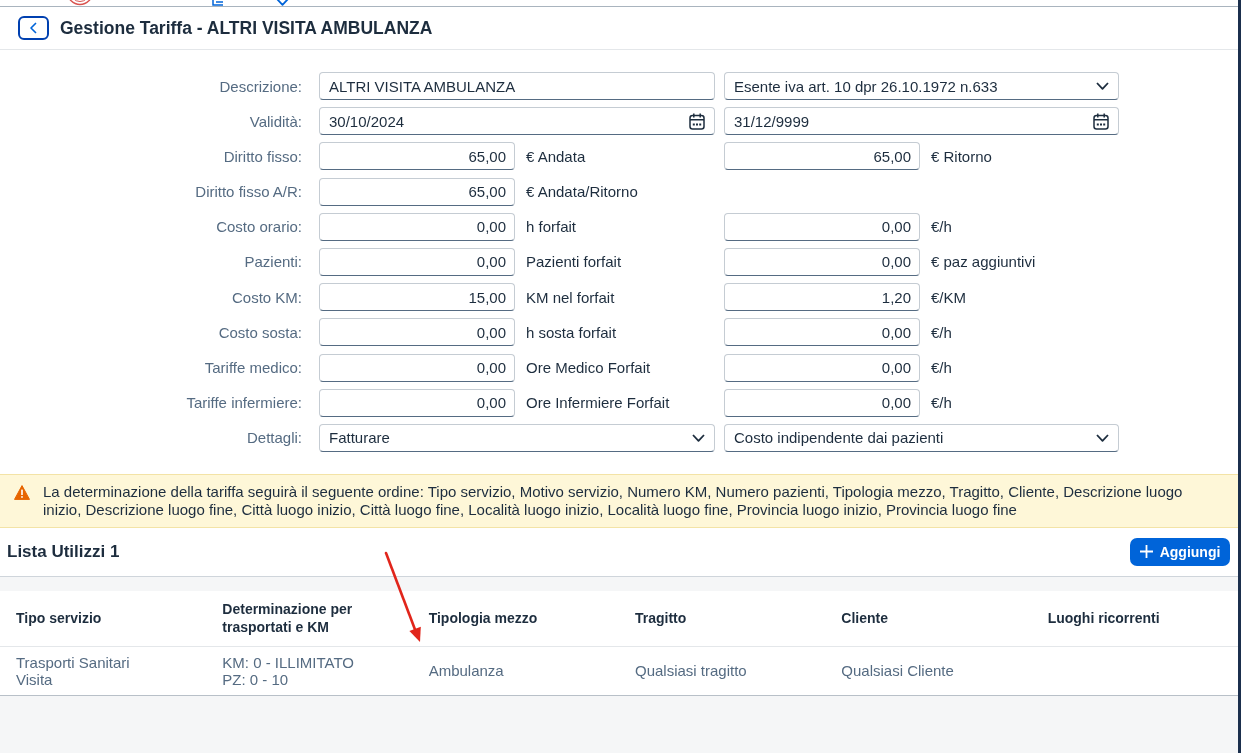 The height and width of the screenshot is (753, 1241). Describe the element at coordinates (574, 262) in the screenshot. I see `unit-label: Pazienti forfait` at that location.